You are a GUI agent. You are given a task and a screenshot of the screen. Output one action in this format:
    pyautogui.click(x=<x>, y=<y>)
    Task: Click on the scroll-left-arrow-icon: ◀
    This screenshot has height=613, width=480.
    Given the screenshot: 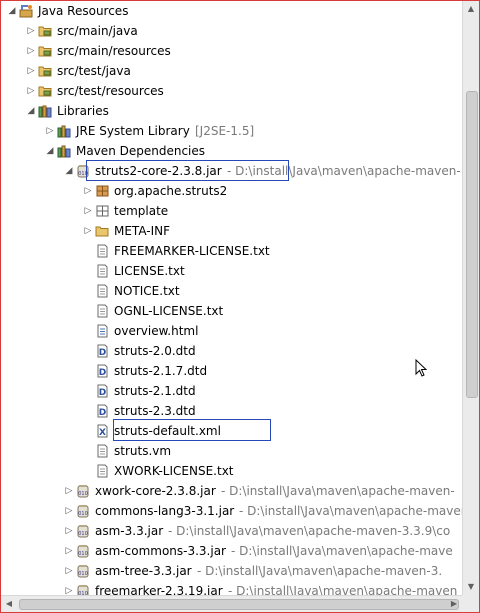 What is the action you would take?
    pyautogui.click(x=9, y=604)
    